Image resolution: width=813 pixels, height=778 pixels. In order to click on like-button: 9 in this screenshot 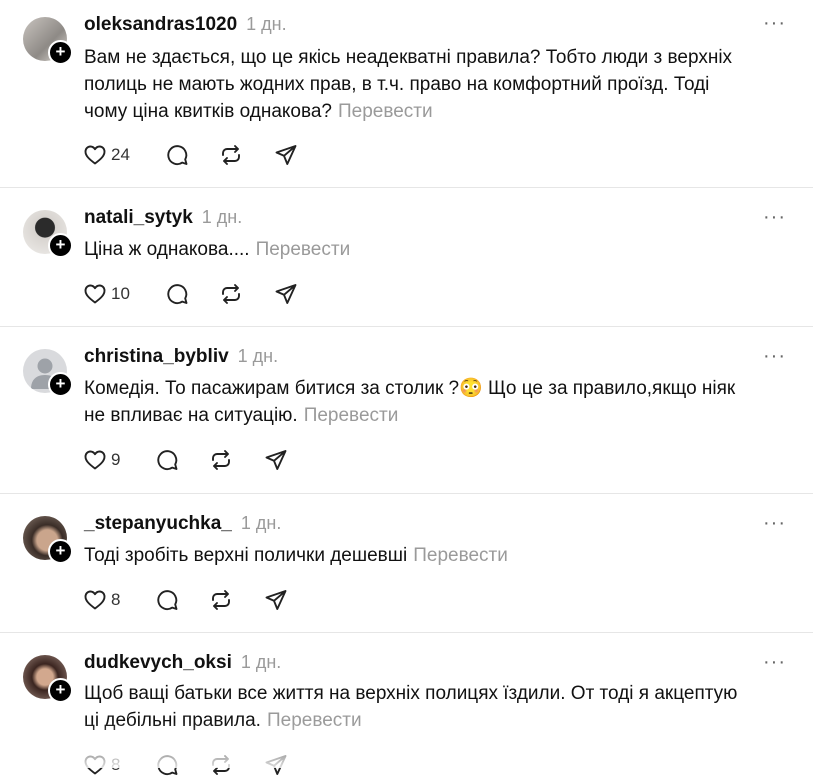, I will do `click(101, 460)`.